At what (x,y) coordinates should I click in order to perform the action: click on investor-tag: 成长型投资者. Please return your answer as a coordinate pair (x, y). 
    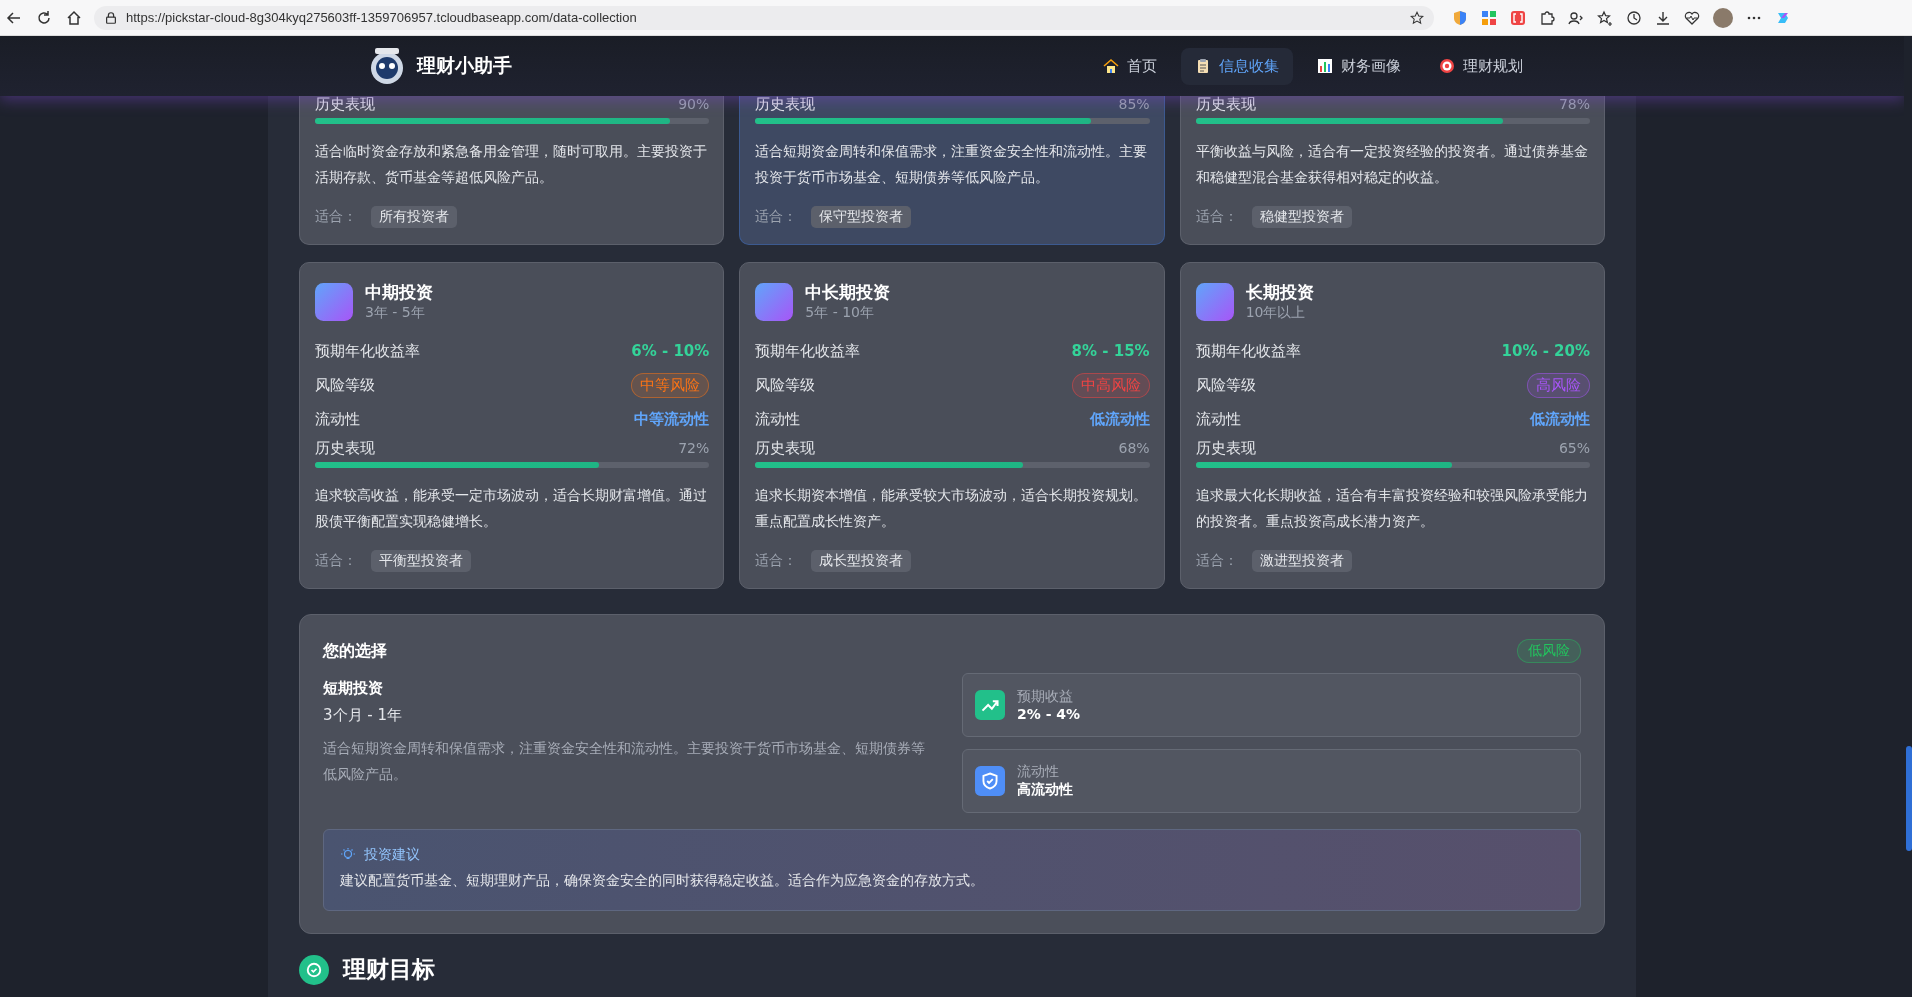
    Looking at the image, I should click on (861, 561).